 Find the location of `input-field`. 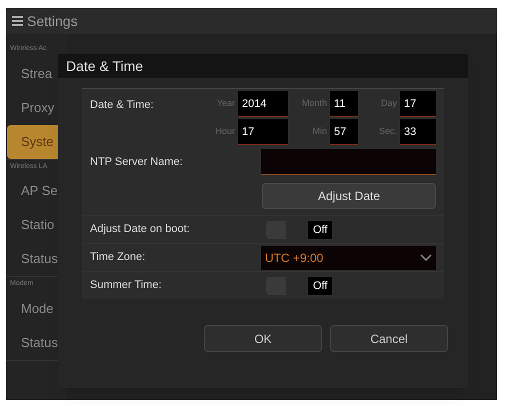

input-field is located at coordinates (348, 162).